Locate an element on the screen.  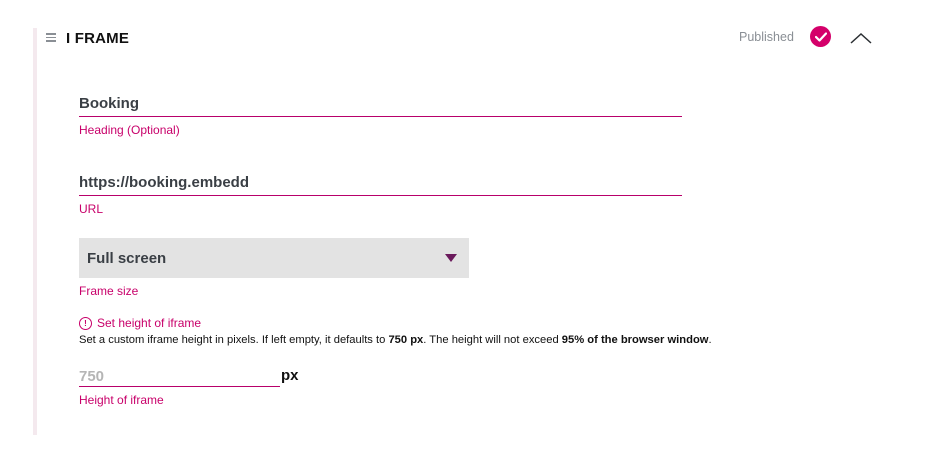
heading-field: Booking Heading (Optional) is located at coordinates (380, 116).